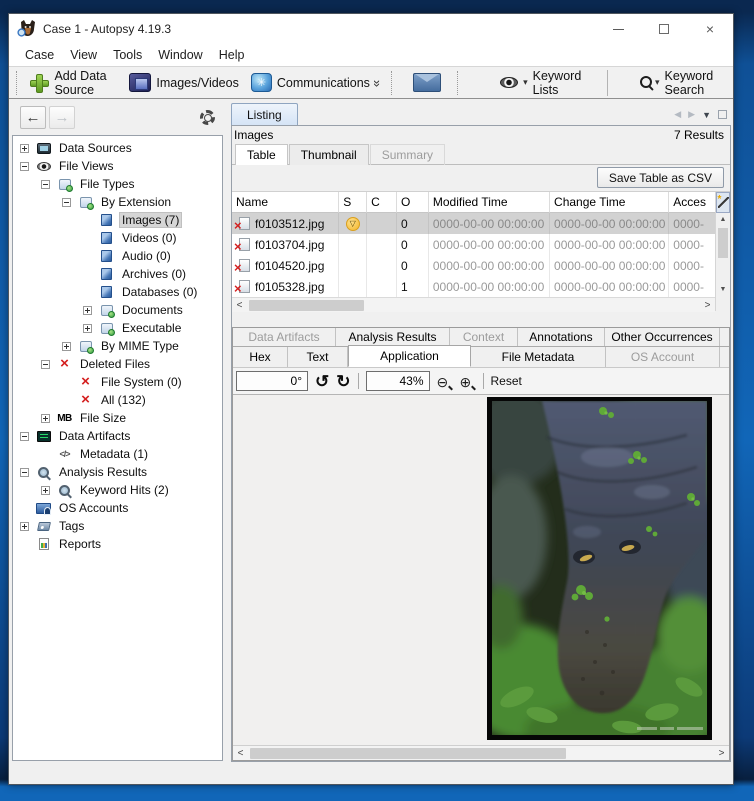 This screenshot has width=754, height=801. Describe the element at coordinates (117, 238) in the screenshot. I see `tree-item-videos: Videos (0)` at that location.